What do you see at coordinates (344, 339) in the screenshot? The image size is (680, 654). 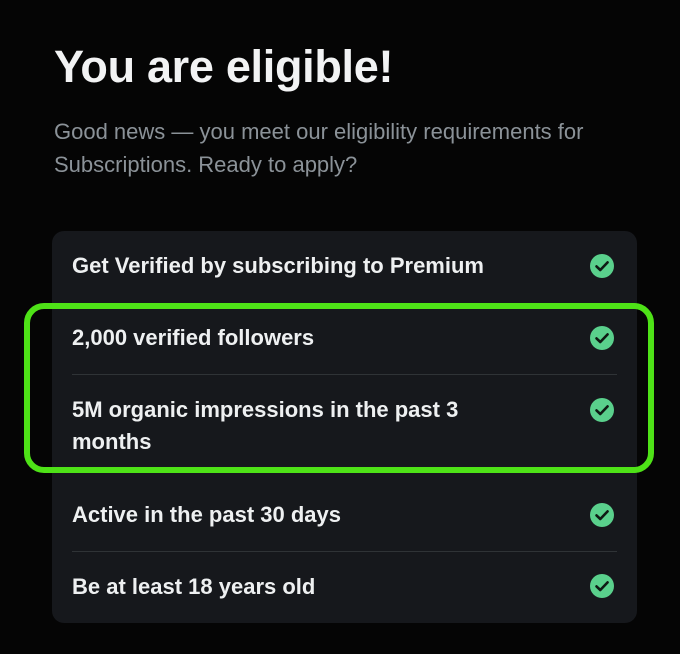 I see `requirement-row-followers: 2,000 verified followers` at bounding box center [344, 339].